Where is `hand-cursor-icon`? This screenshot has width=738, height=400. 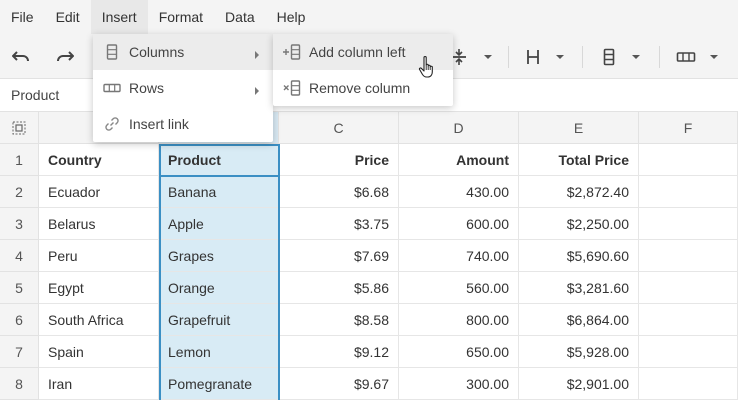
hand-cursor-icon is located at coordinates (428, 67).